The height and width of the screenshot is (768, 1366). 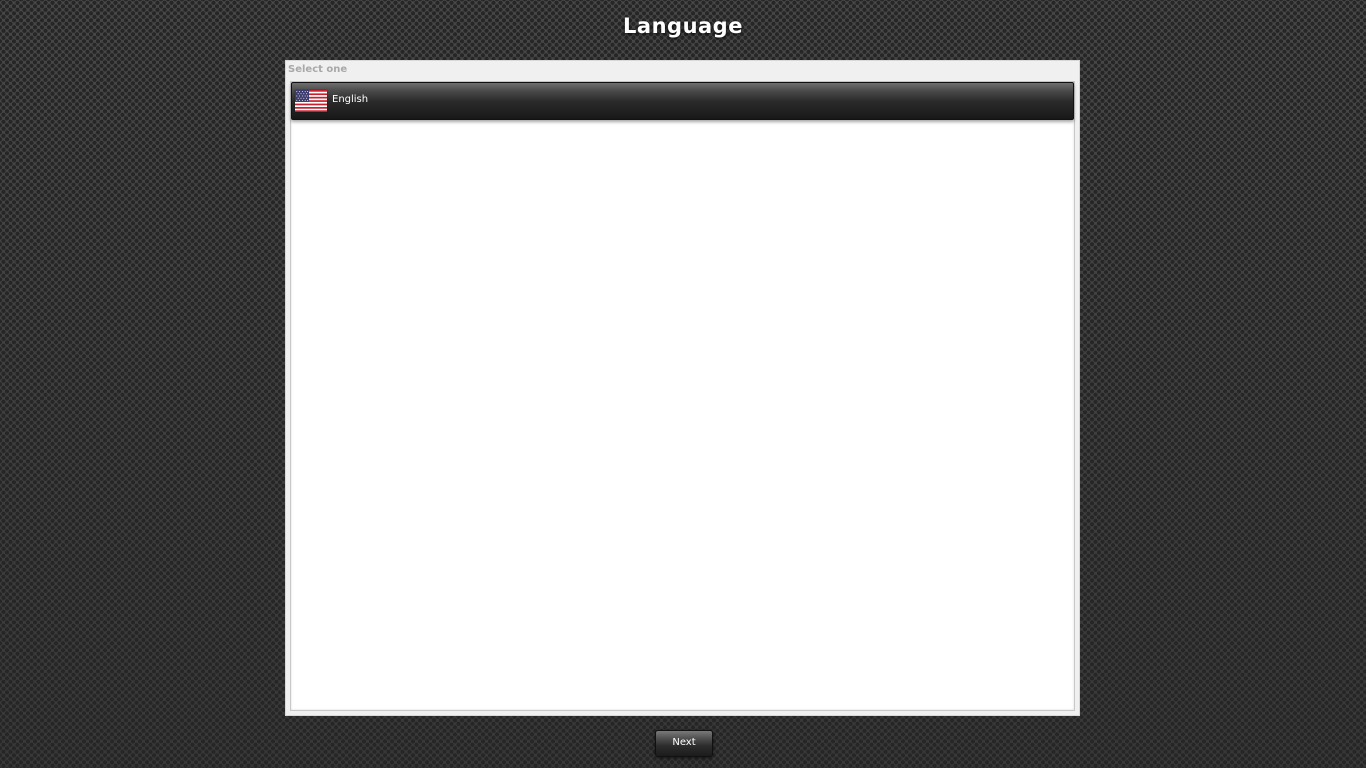 What do you see at coordinates (311, 101) in the screenshot?
I see `us-flag-icon` at bounding box center [311, 101].